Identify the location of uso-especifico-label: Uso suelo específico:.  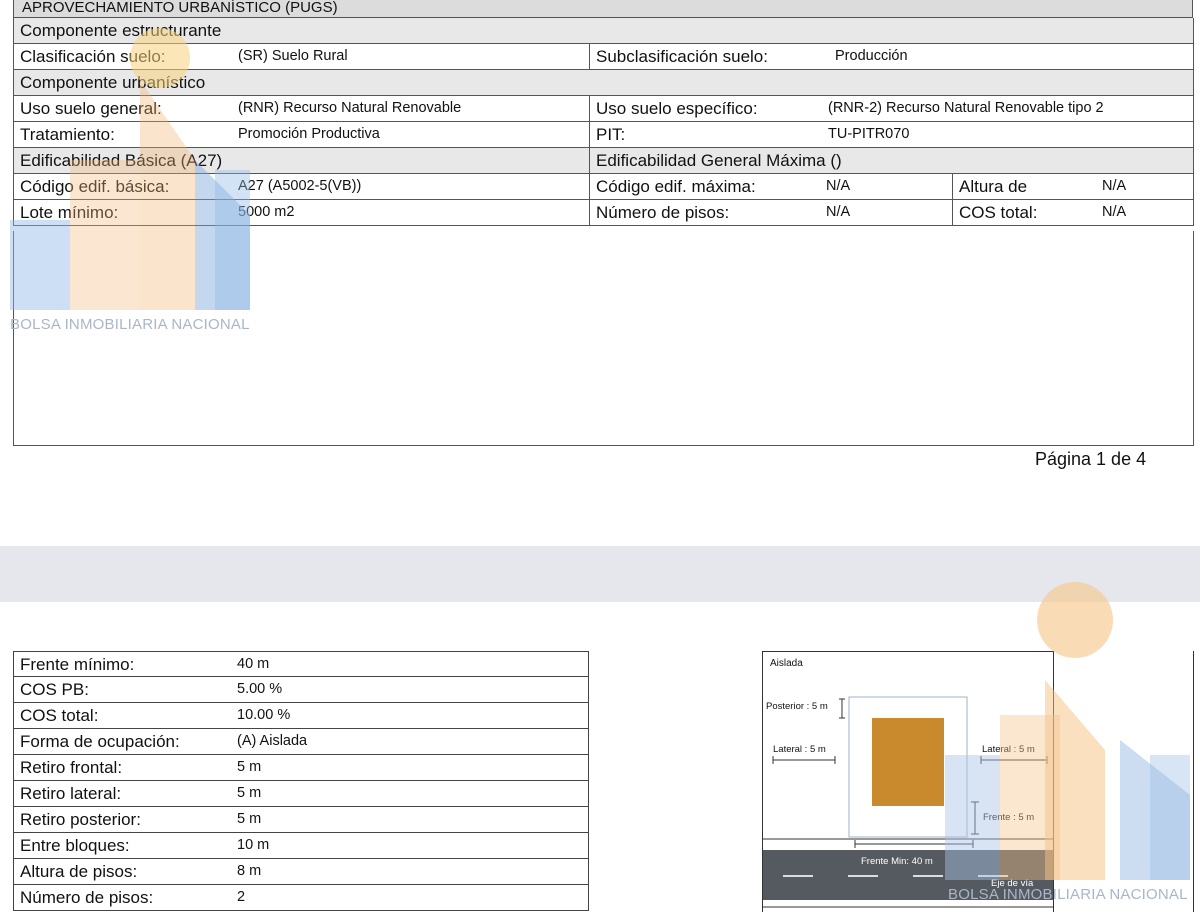
(677, 108).